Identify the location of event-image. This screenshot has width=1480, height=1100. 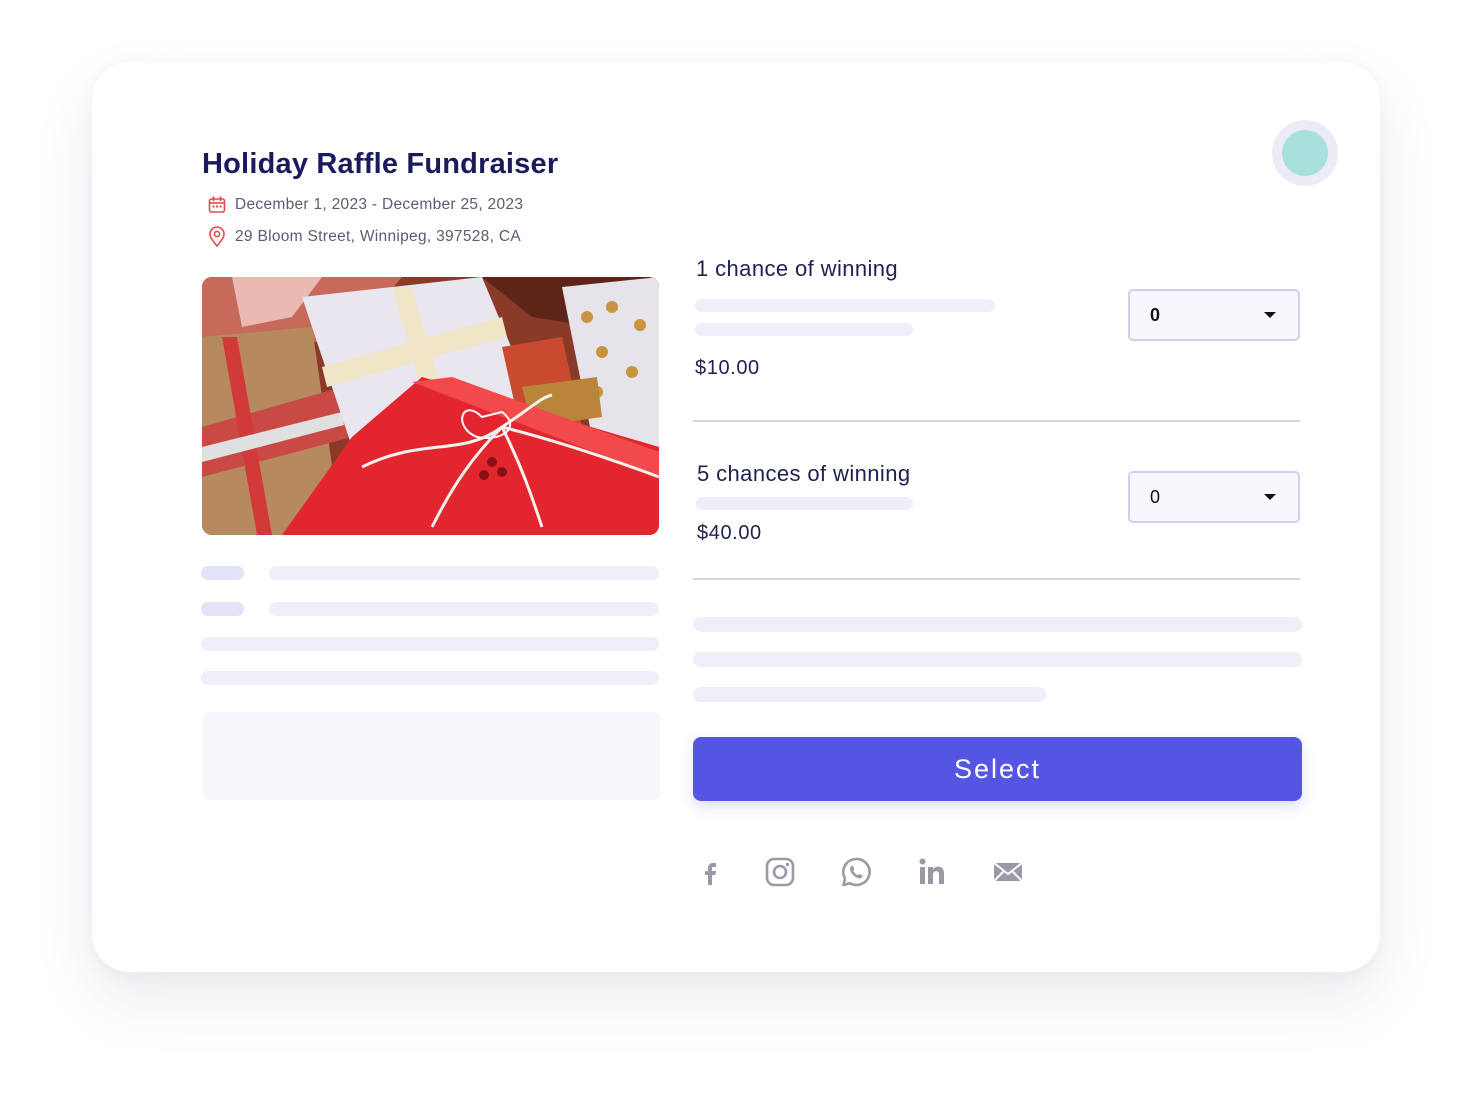
(430, 406).